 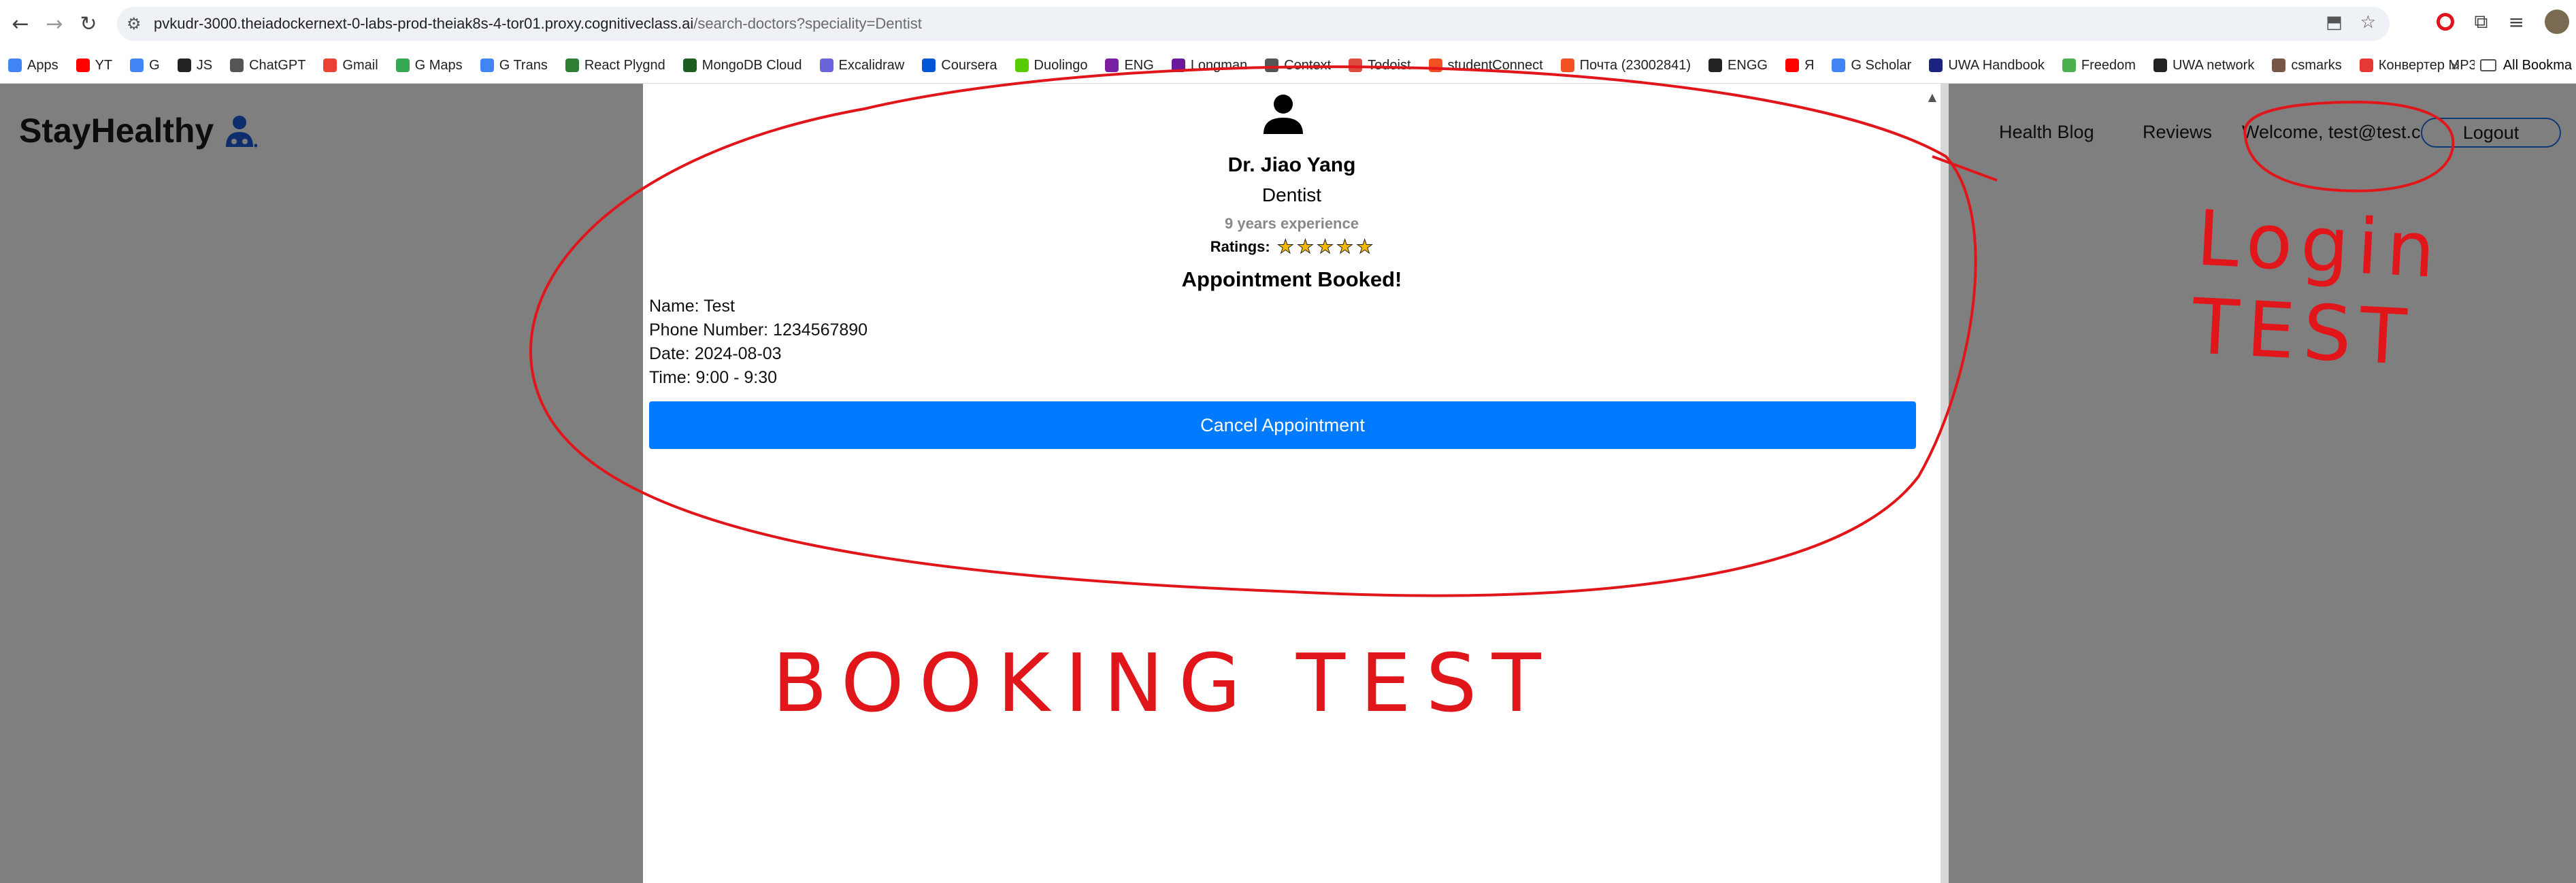 What do you see at coordinates (137, 24) in the screenshot?
I see `site-info-icon: ⚙` at bounding box center [137, 24].